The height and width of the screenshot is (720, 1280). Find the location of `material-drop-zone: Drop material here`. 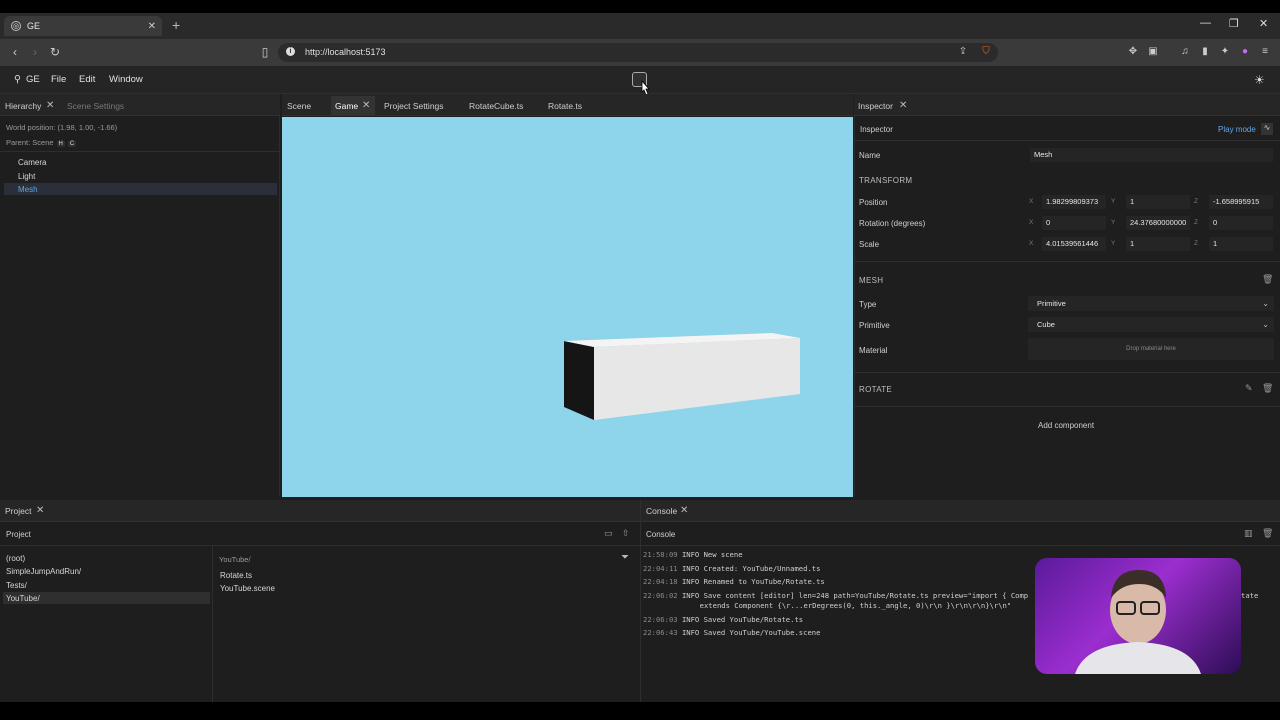

material-drop-zone: Drop material here is located at coordinates (1151, 349).